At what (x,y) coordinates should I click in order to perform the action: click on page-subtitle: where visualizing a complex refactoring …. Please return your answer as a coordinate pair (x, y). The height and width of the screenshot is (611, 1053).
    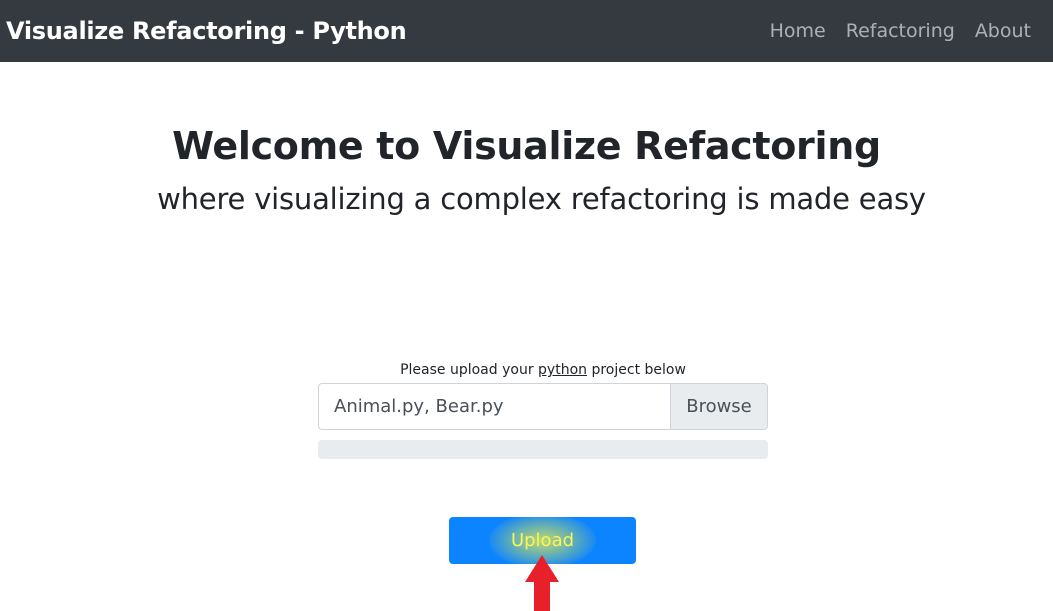
    Looking at the image, I should click on (541, 199).